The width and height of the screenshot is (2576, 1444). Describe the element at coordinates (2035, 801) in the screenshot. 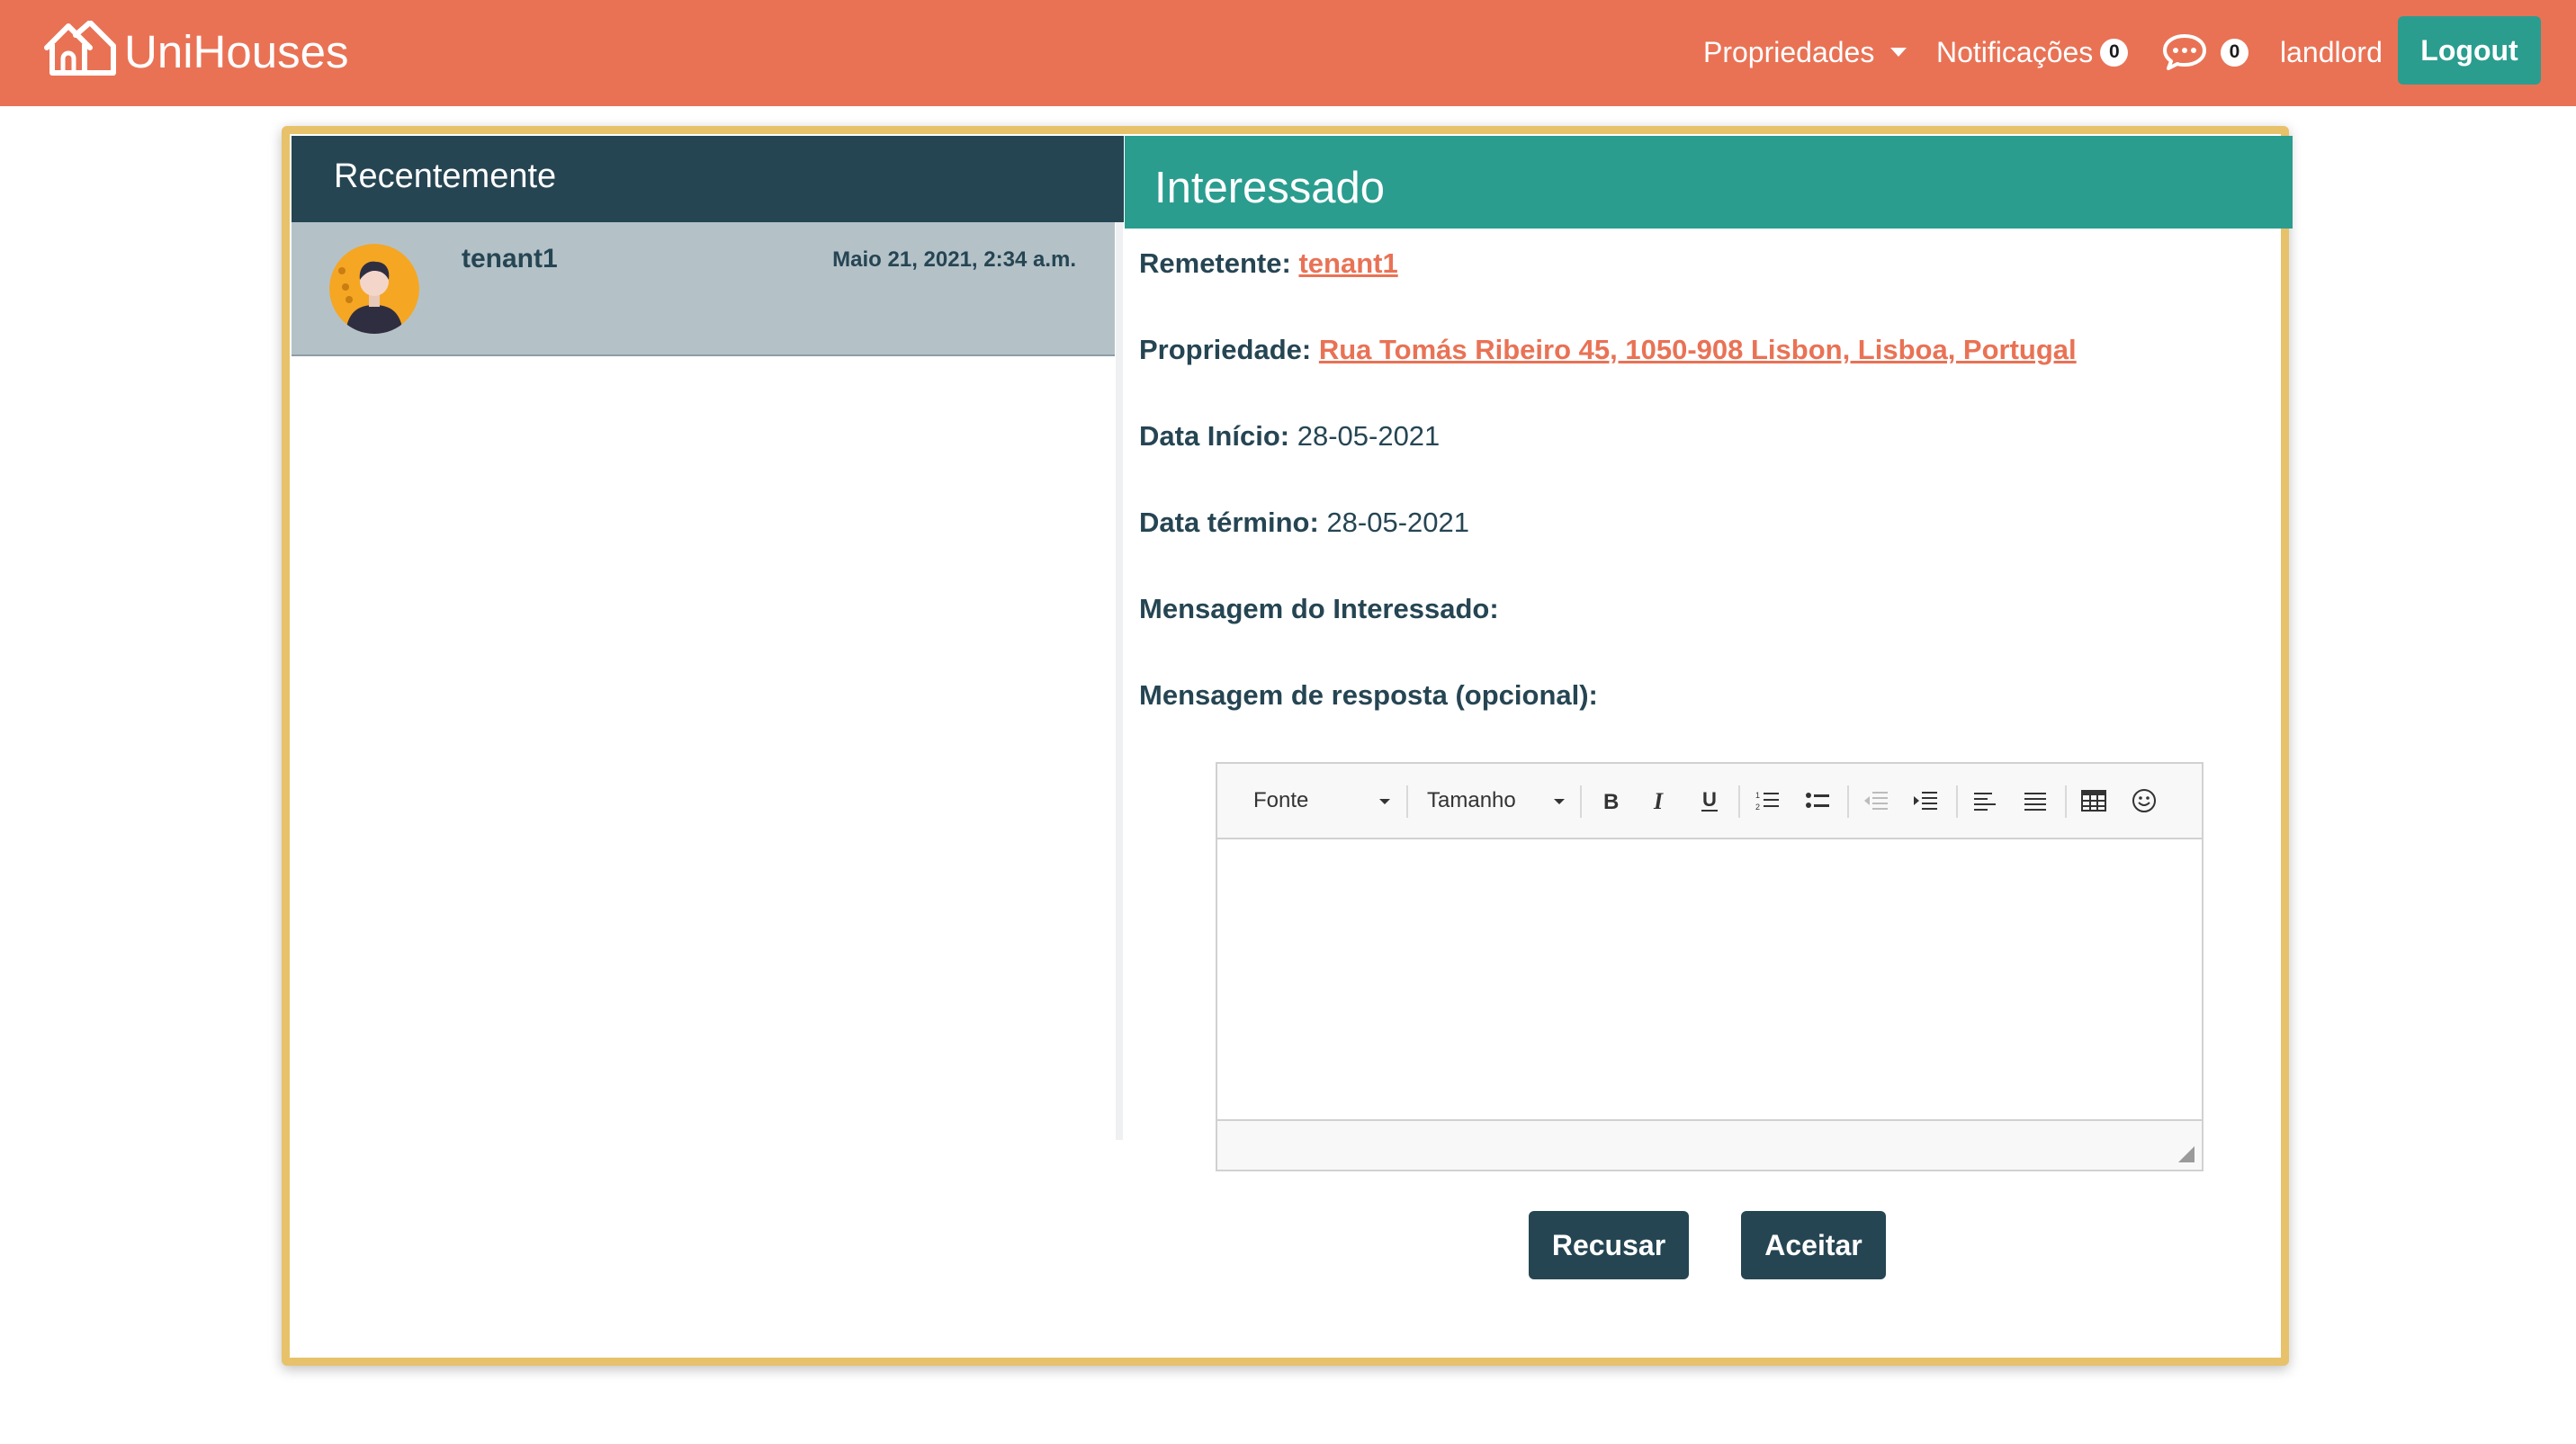

I see `justify-icon` at that location.